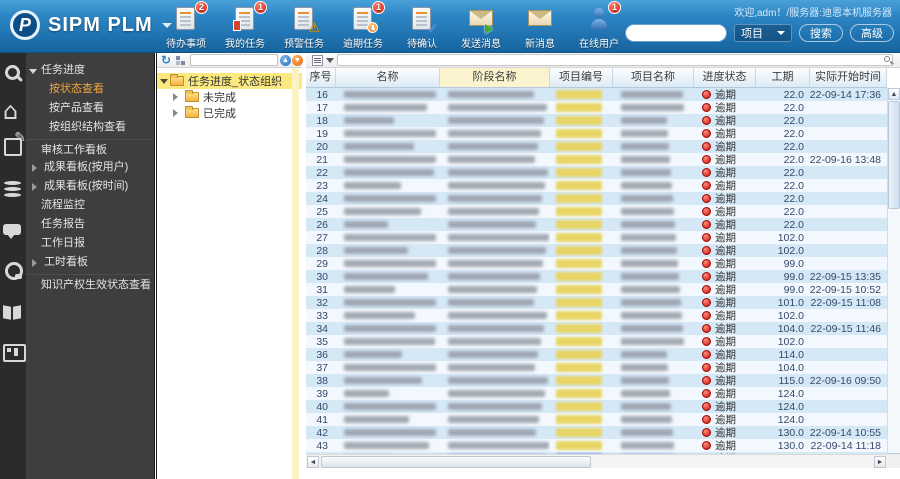  Describe the element at coordinates (596, 146) in the screenshot. I see `table-row: 20 逾期 22.0` at that location.